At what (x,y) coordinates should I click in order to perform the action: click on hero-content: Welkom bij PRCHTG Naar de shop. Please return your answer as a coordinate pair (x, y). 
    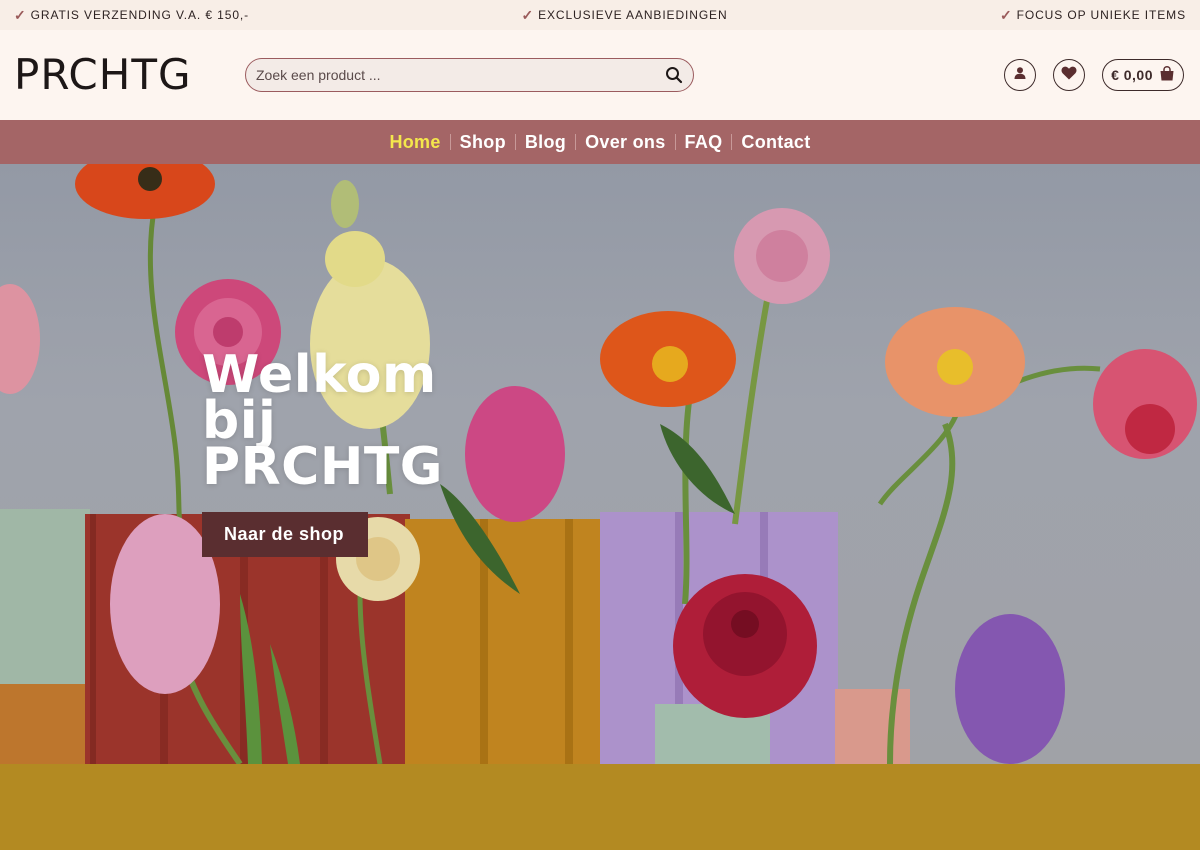
    Looking at the image, I should click on (337, 451).